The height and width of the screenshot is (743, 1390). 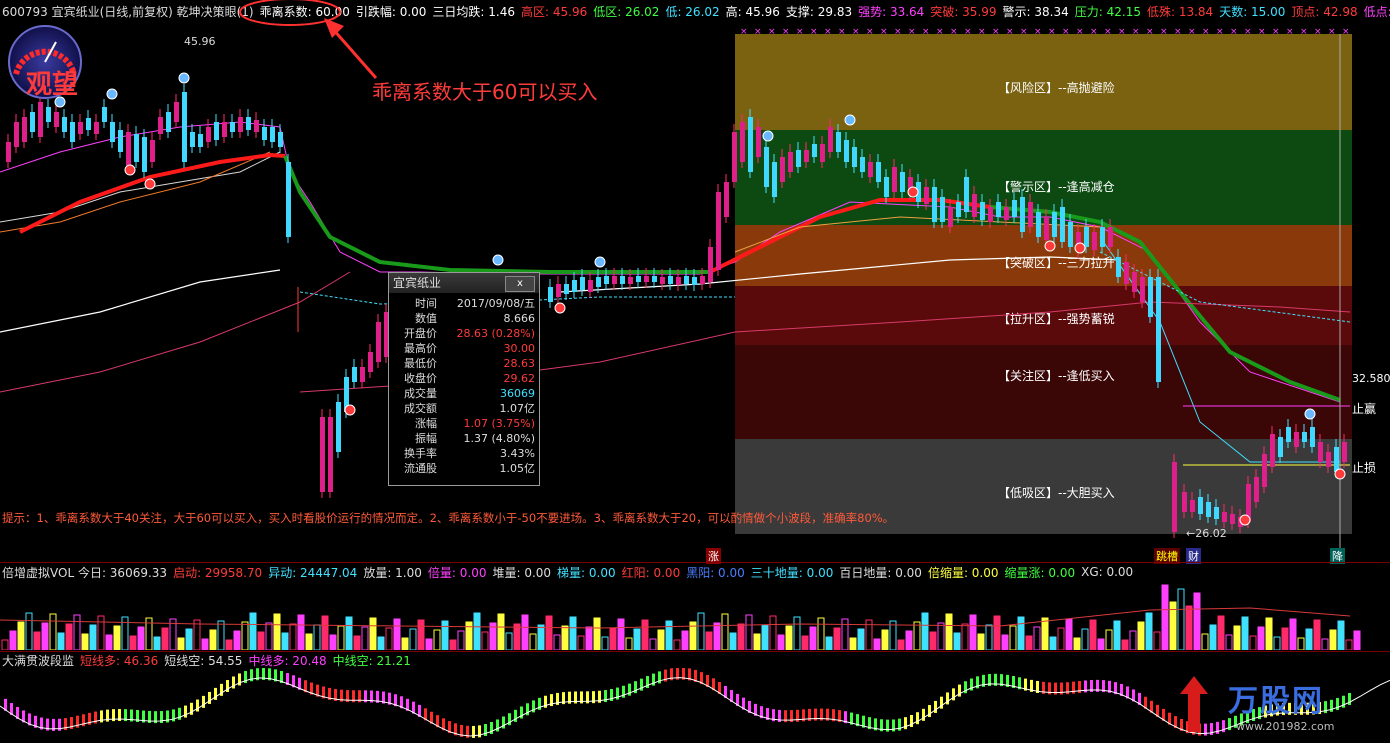 I want to click on popup-row: 最低价 28.63, so click(x=464, y=363).